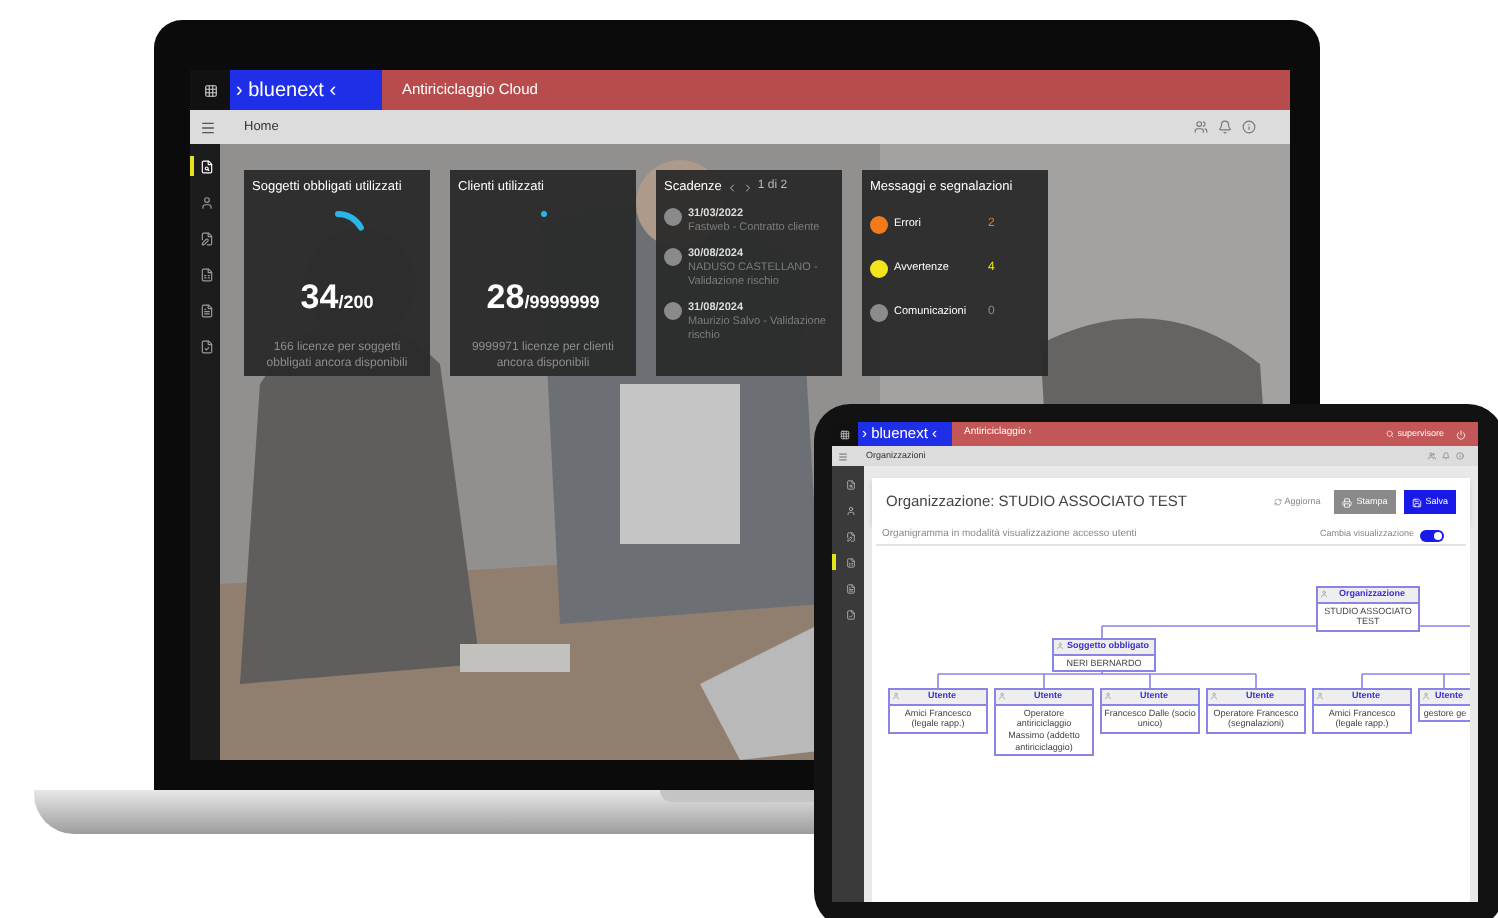  I want to click on save-icon, so click(1416, 502).